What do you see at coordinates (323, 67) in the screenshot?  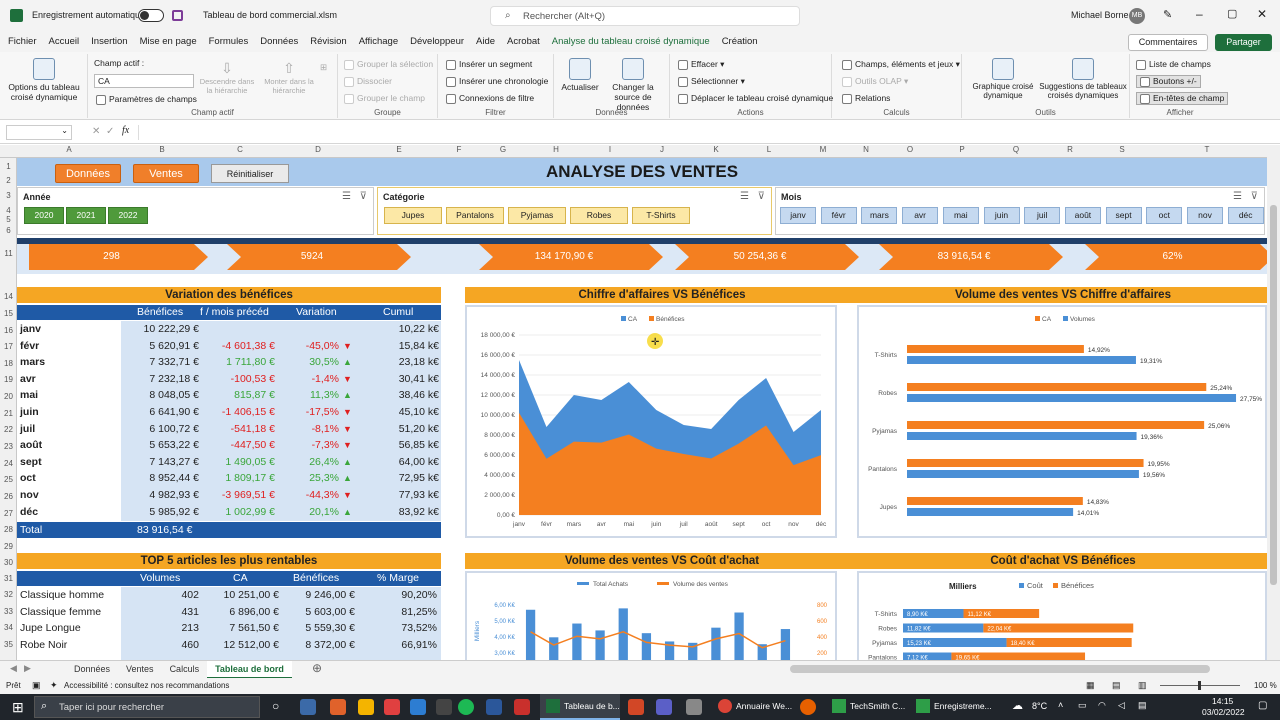 I see `expand-icon: ⊞` at bounding box center [323, 67].